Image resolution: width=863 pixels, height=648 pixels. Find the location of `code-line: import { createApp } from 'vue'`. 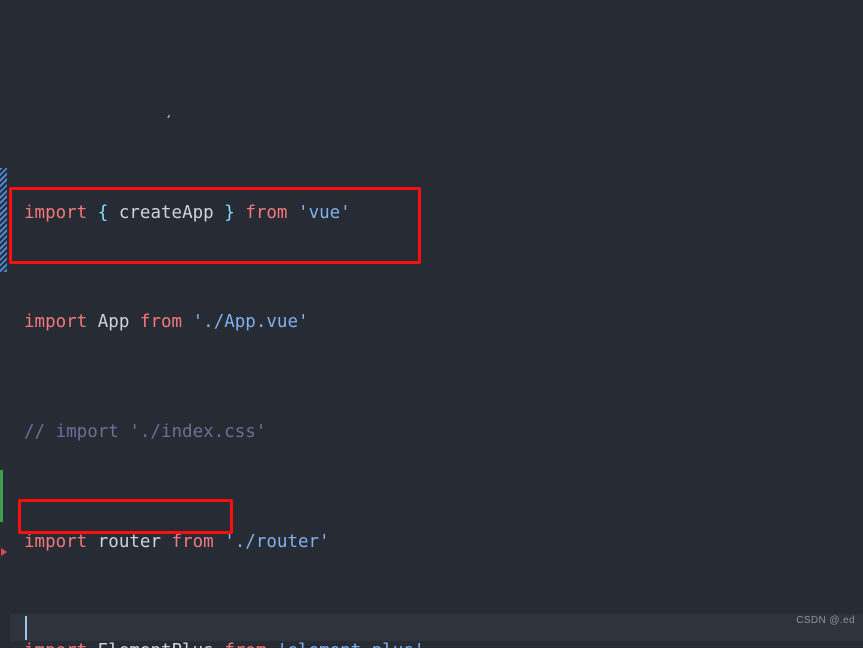

code-line: import { createApp } from 'vue' is located at coordinates (431, 213).